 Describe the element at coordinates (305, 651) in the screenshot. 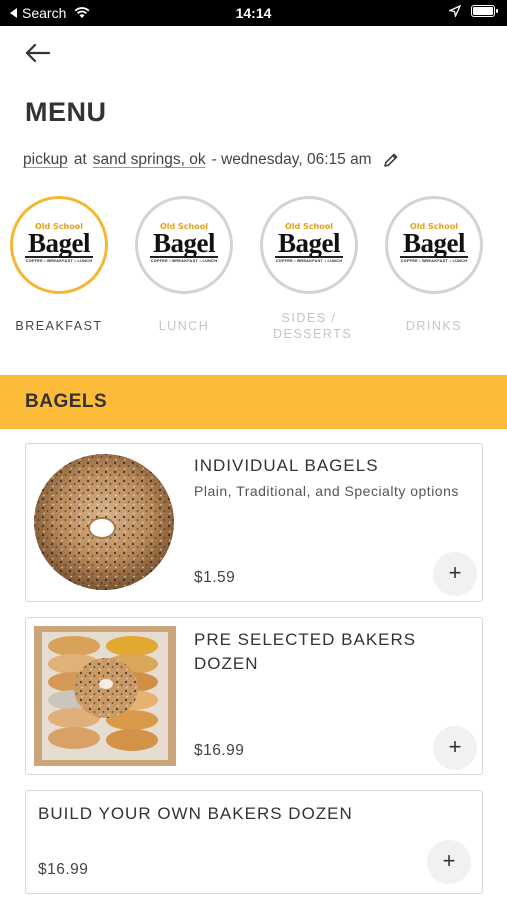

I see `item-title: PRE SELECTED BAKERS DOZEN` at that location.